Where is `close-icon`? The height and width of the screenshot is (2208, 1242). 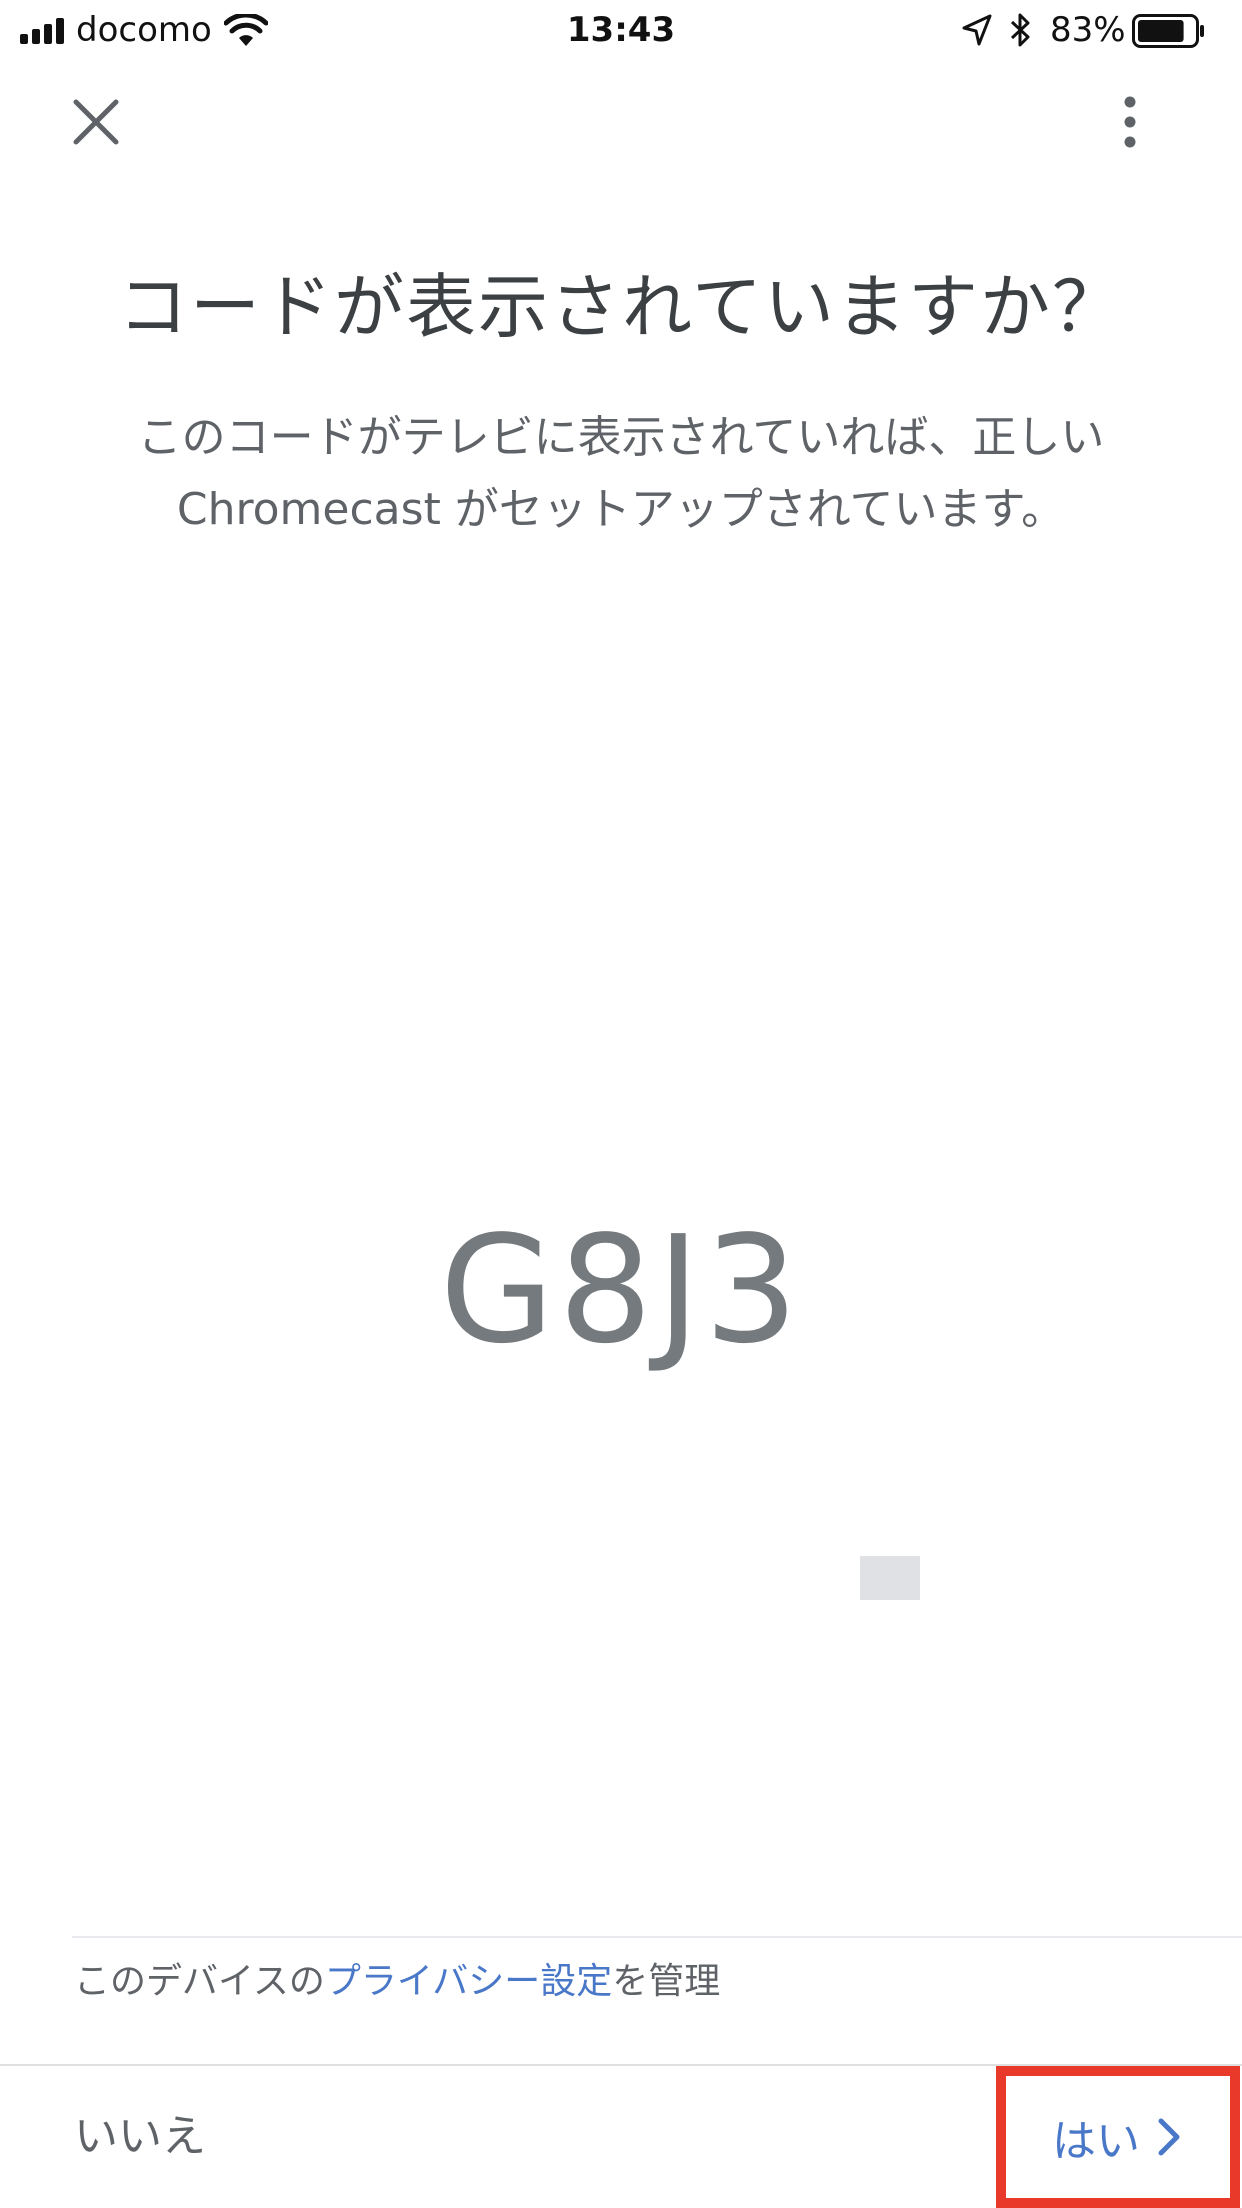
close-icon is located at coordinates (96, 122).